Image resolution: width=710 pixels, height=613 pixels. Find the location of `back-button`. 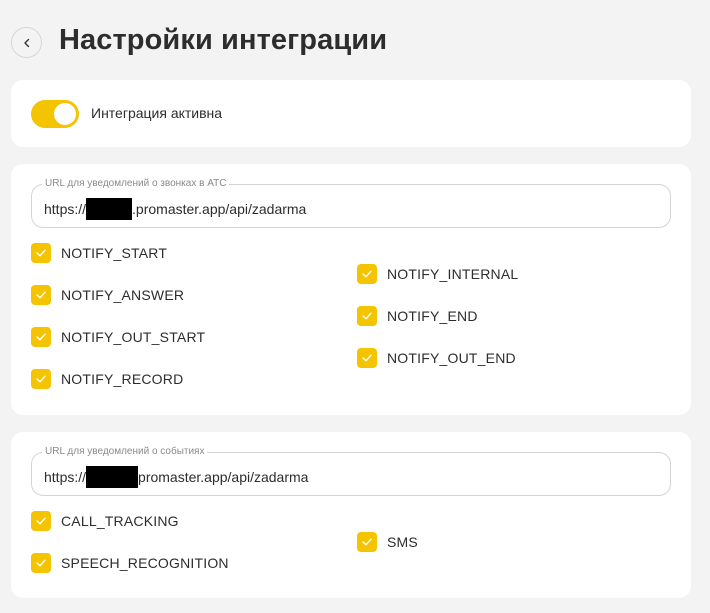

back-button is located at coordinates (26, 42).